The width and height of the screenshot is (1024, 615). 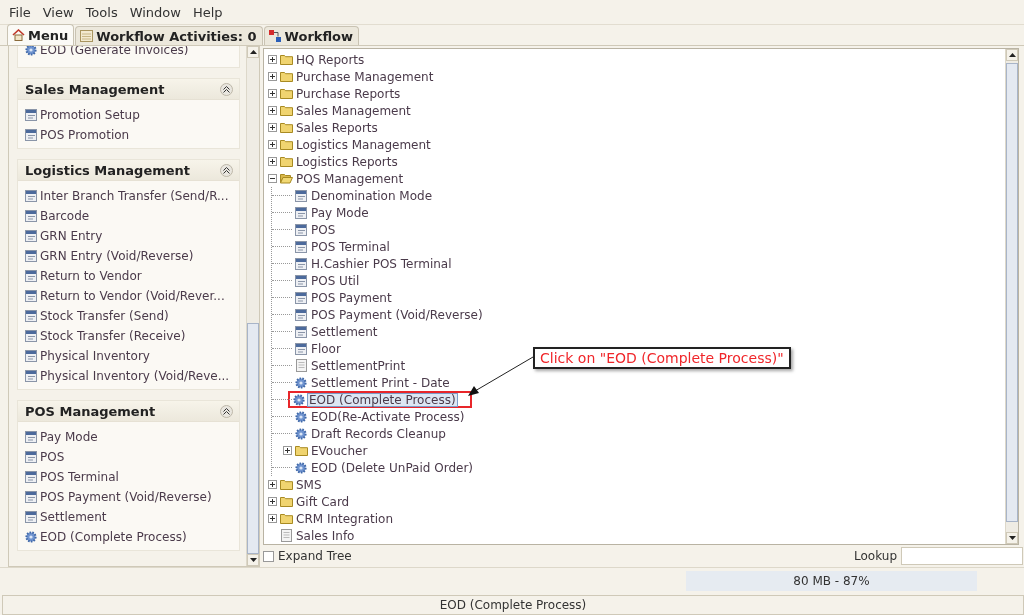 What do you see at coordinates (128, 170) in the screenshot?
I see `section-header: Logistics Management` at bounding box center [128, 170].